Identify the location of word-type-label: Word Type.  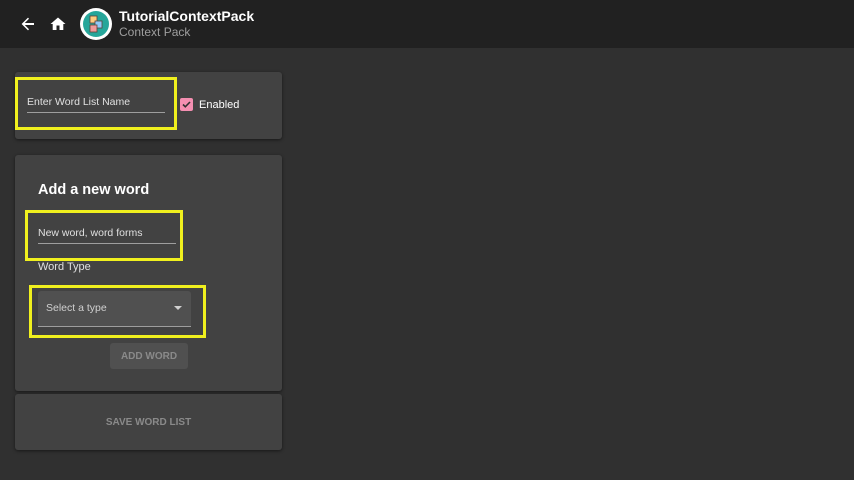
(64, 267).